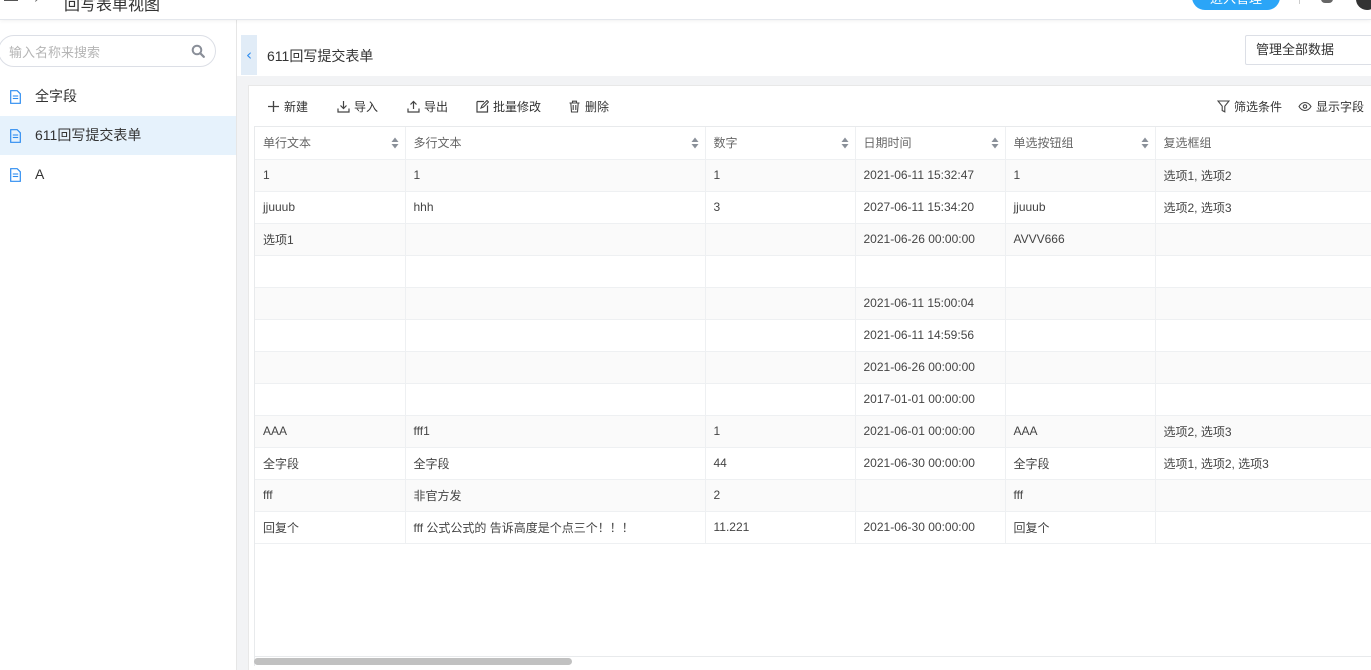 This screenshot has width=1371, height=670. I want to click on table-cell: 2021-06-30 00:00:00, so click(930, 463).